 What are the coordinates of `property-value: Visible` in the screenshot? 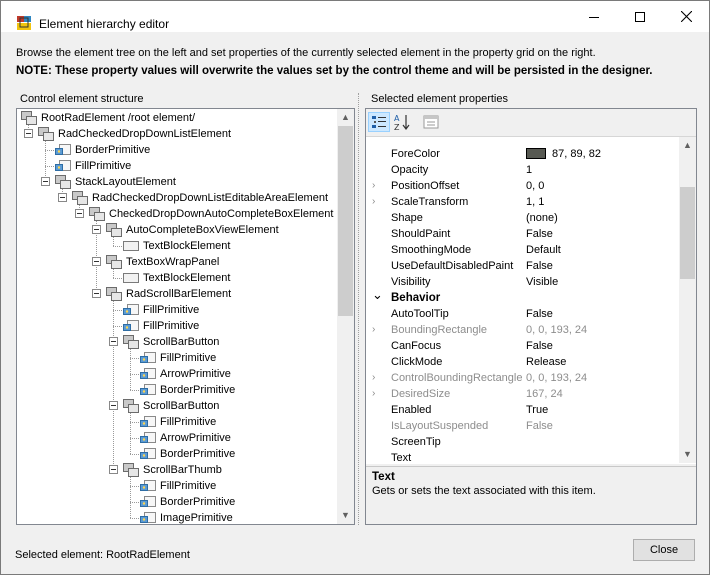 It's located at (542, 282).